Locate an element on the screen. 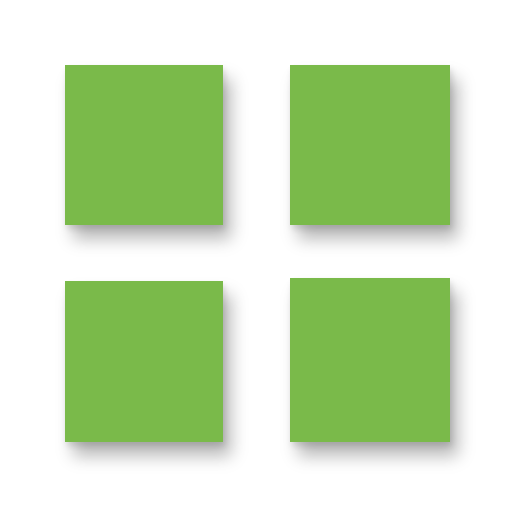 This screenshot has height=512, width=512. grid-tile-top-left is located at coordinates (144, 145).